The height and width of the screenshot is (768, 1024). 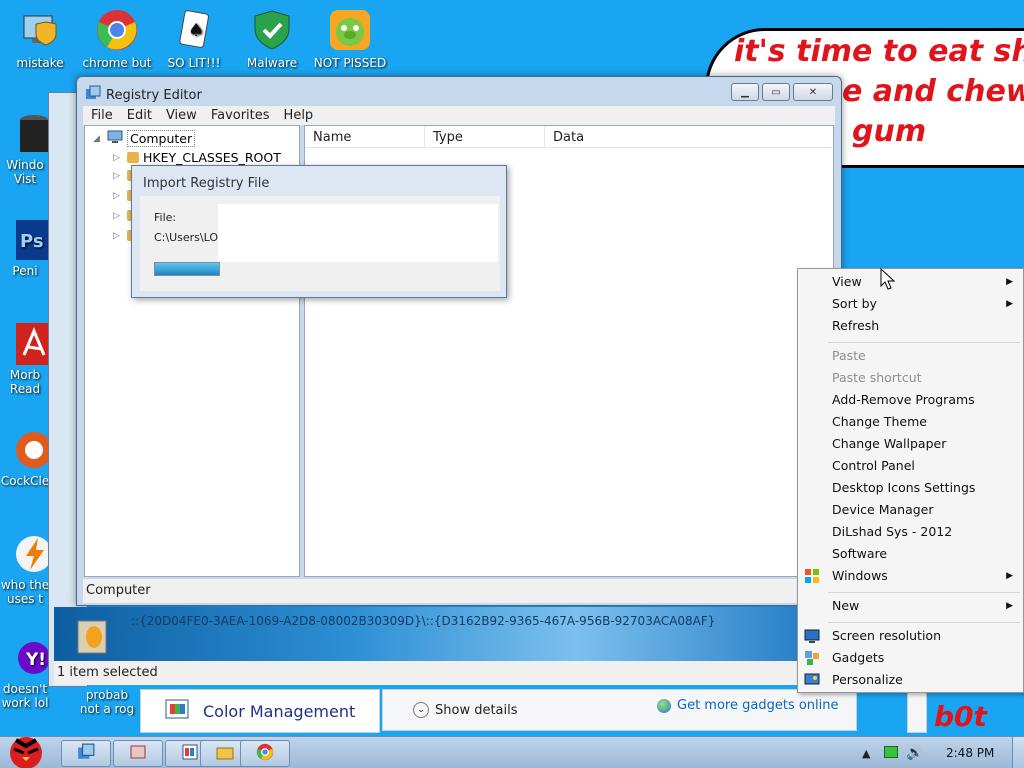 I want to click on color-management-item: Color Management, so click(x=260, y=711).